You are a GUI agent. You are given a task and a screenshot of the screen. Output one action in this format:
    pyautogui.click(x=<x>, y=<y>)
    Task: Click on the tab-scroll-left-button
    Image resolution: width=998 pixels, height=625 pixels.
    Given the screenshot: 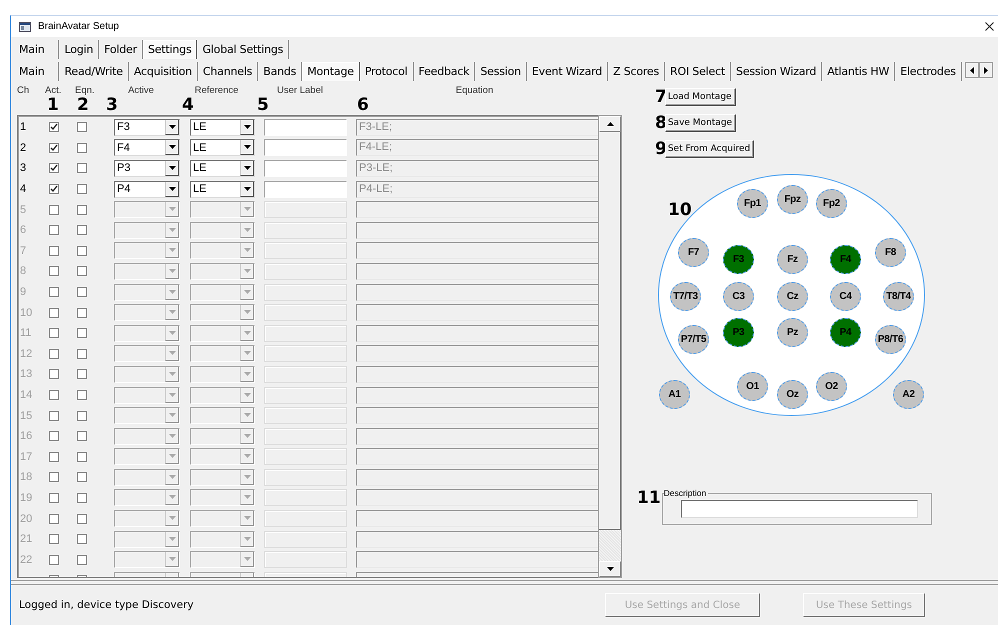 What is the action you would take?
    pyautogui.click(x=971, y=70)
    